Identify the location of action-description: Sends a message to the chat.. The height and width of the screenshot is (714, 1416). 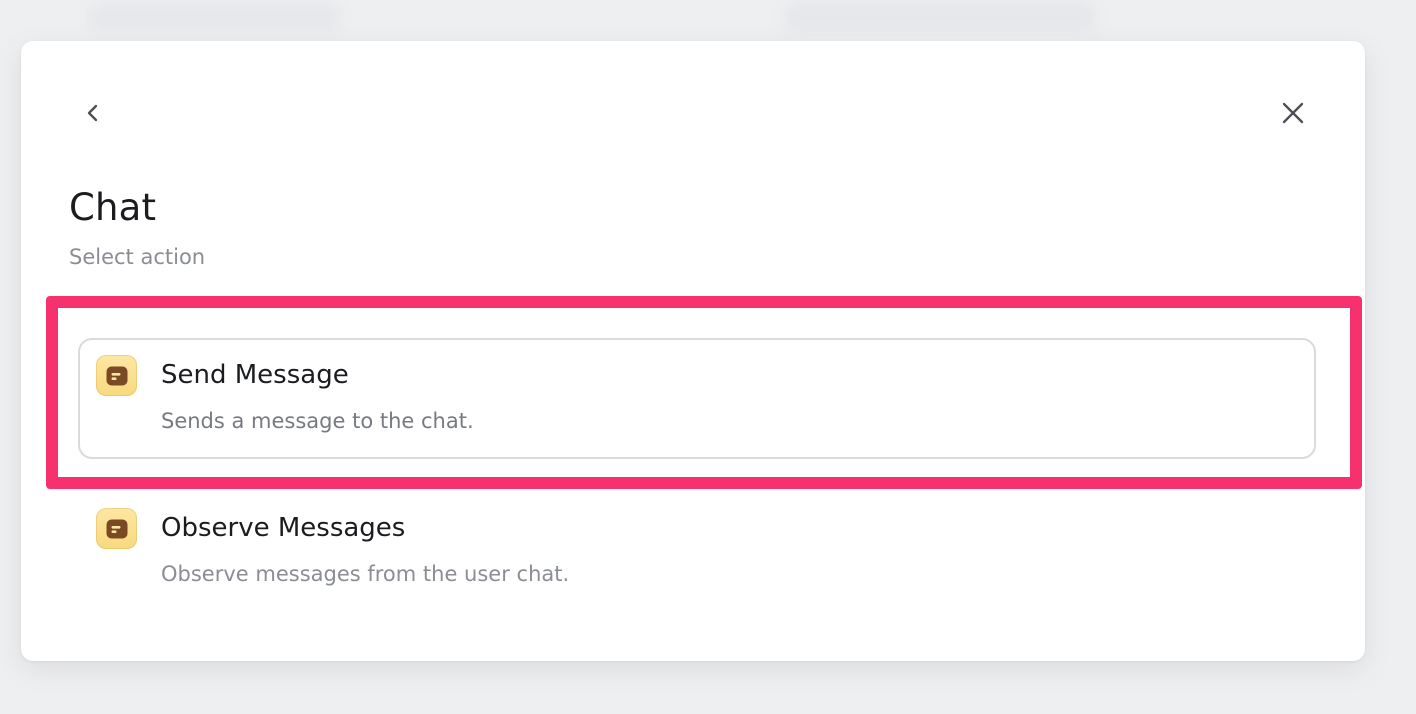
(317, 421).